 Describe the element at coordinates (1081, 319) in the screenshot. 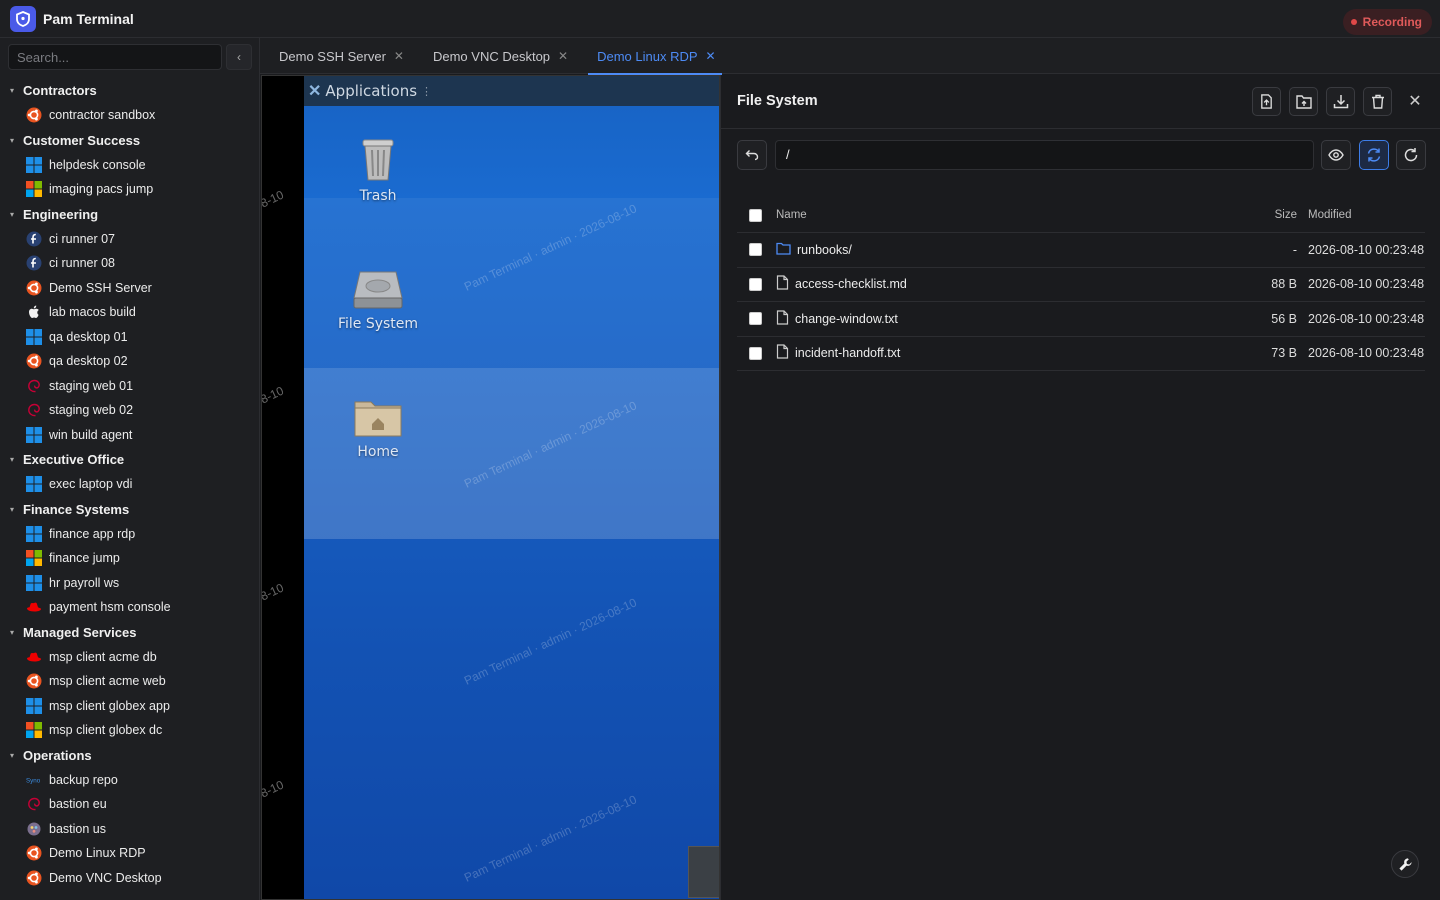

I see `file-row: change-window.txt 56 B 2026-08-10 00:23:48` at that location.